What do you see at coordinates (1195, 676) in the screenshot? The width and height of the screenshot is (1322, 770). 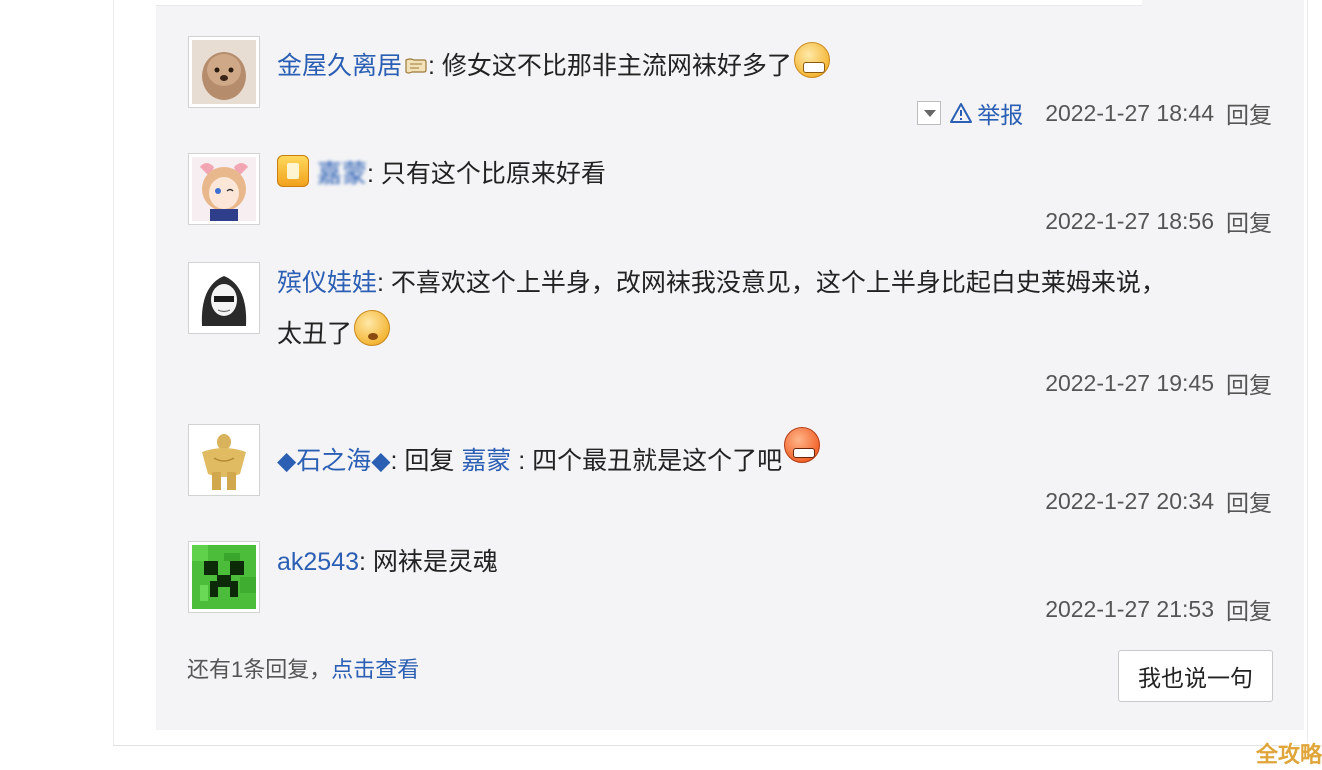 I see `post-reply-button: 我也说一句` at bounding box center [1195, 676].